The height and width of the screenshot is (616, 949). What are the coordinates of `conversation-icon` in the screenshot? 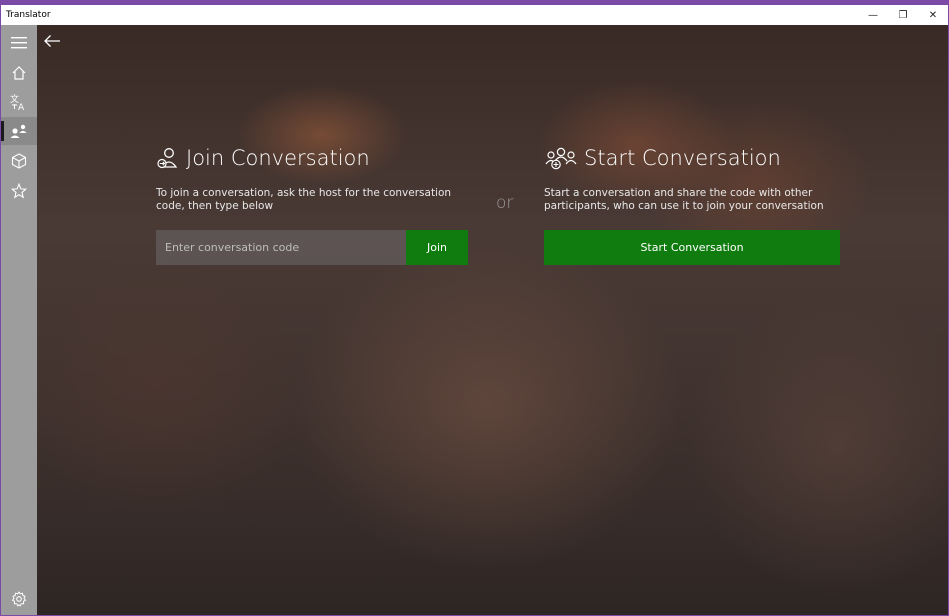 It's located at (18, 131).